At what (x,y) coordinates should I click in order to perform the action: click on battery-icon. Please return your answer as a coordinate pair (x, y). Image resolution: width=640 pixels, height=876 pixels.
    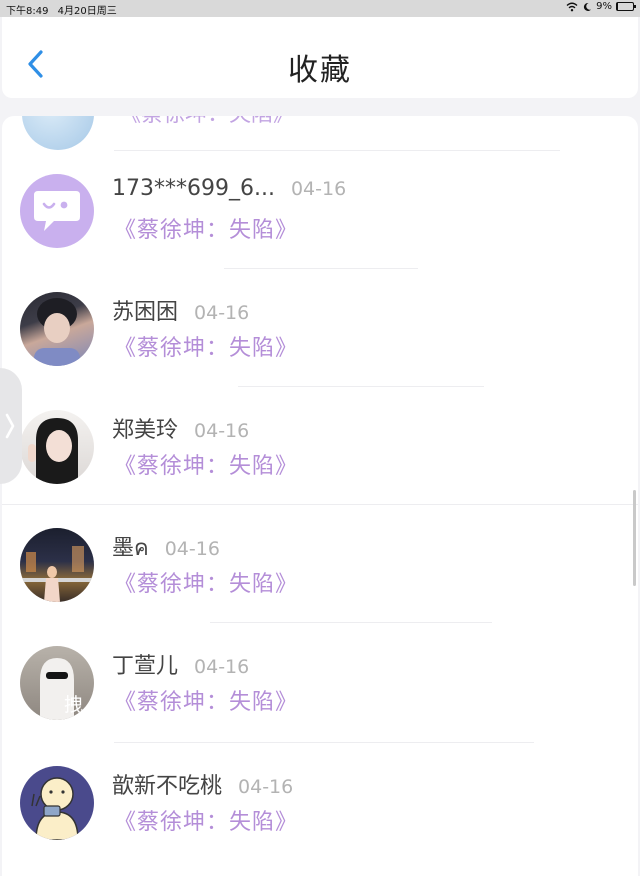
    Looking at the image, I should click on (626, 6).